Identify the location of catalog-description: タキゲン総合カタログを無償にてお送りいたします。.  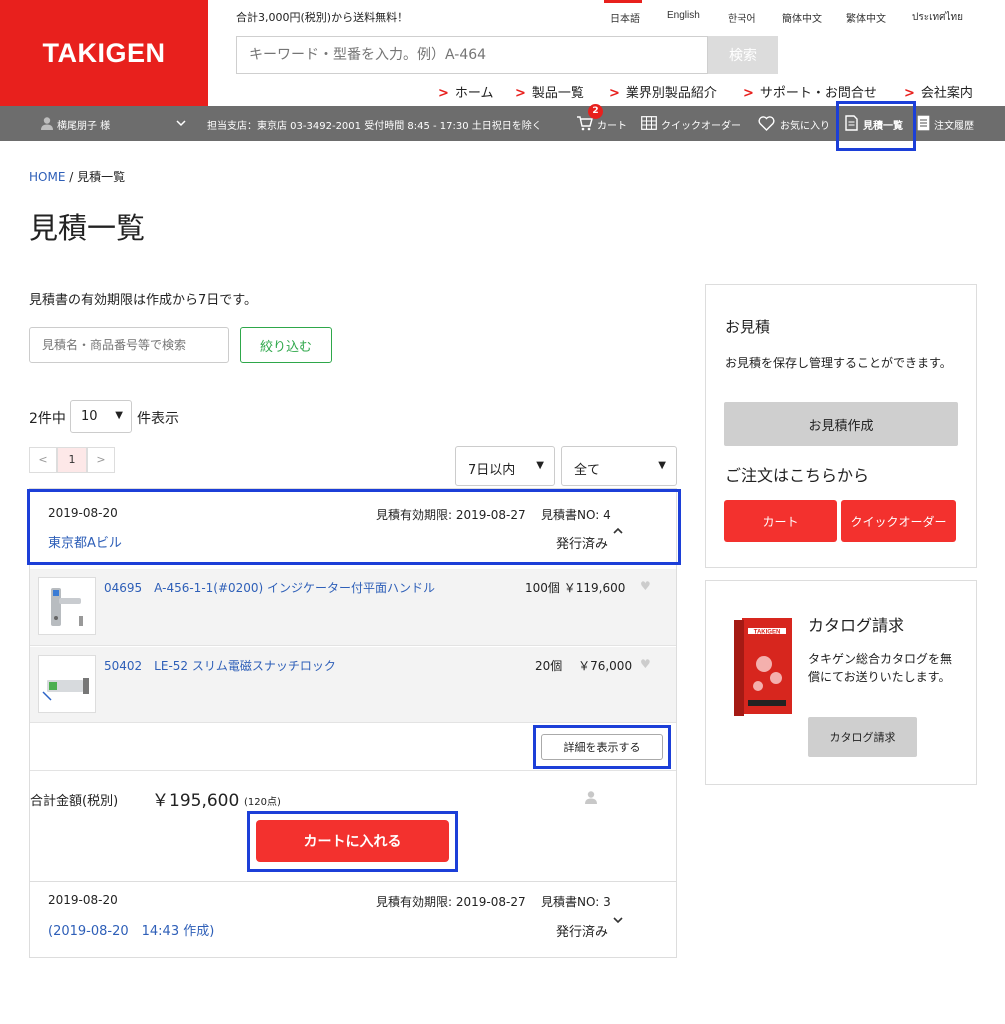
(880, 668).